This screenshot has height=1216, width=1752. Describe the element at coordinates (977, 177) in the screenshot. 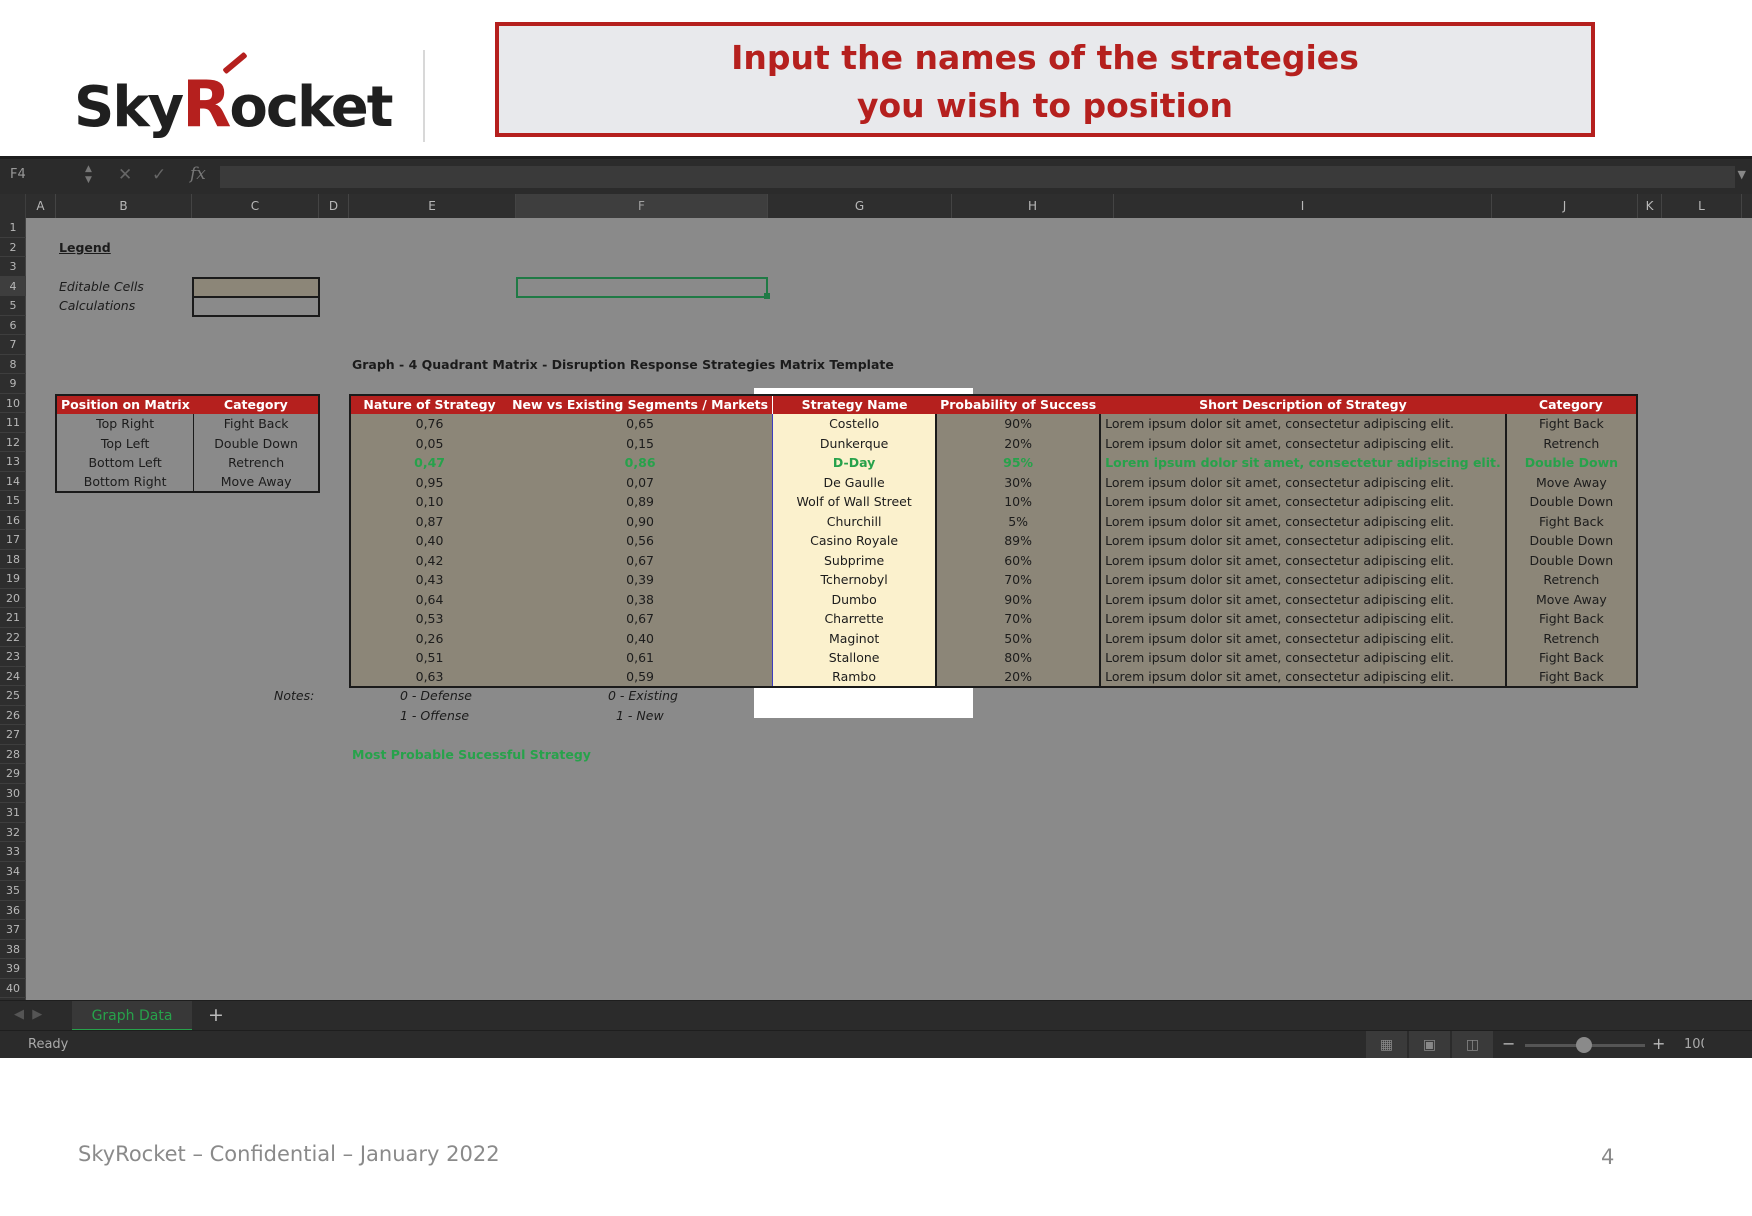

I see `formula-input` at that location.